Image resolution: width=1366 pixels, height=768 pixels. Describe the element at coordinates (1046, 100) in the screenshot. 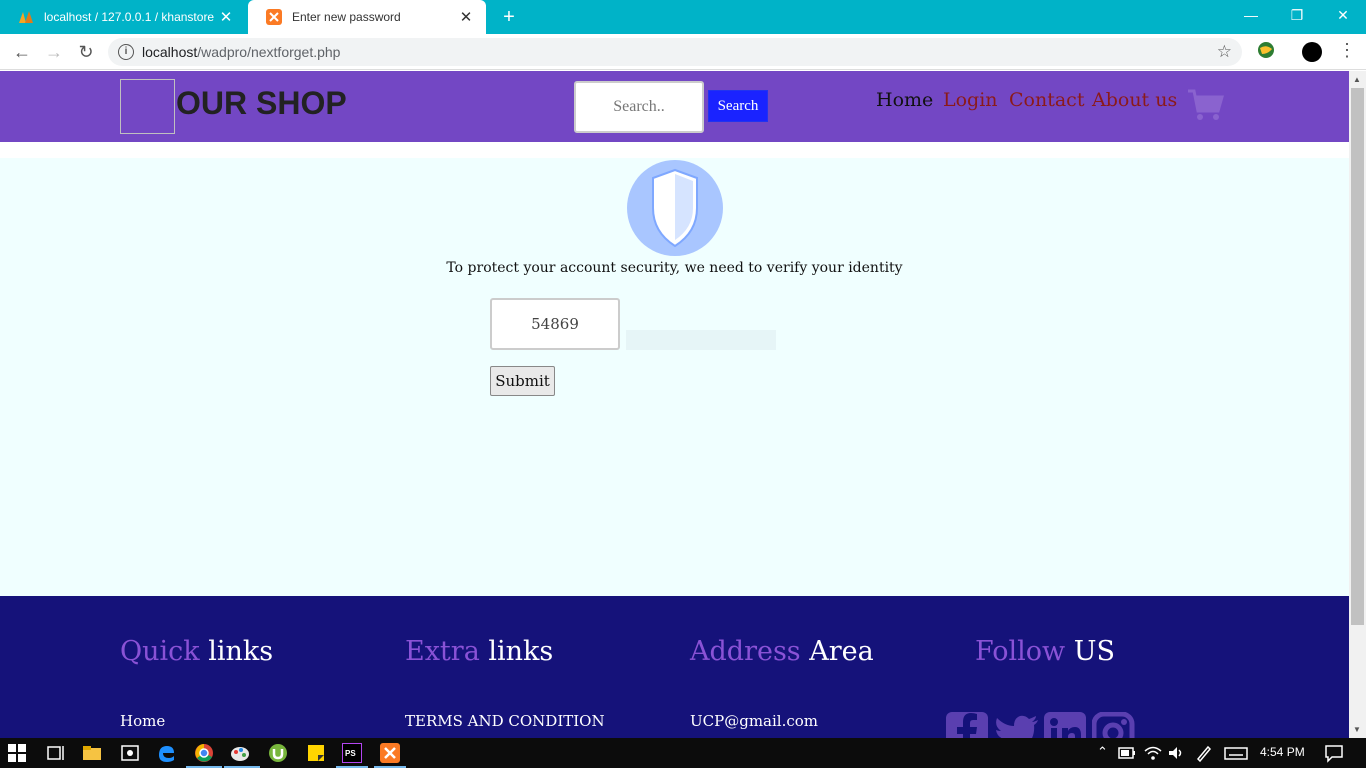

I see `nav-contact-link: Contact` at that location.